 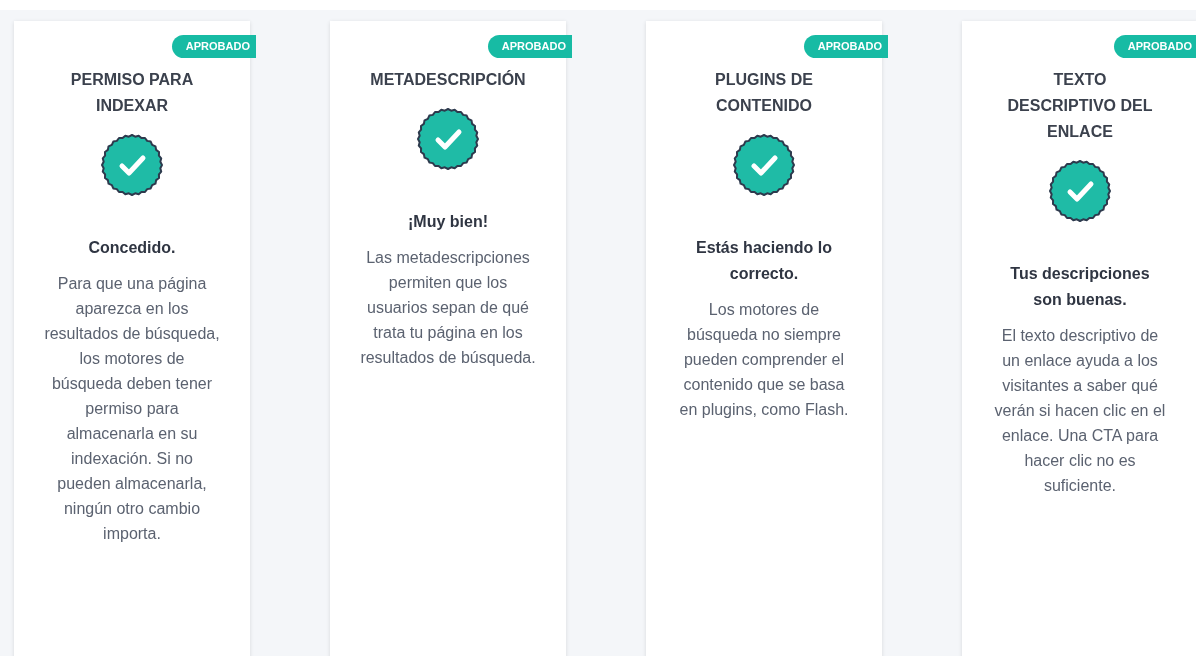 I want to click on card-title: METADESCRIPCIÓN, so click(x=448, y=79).